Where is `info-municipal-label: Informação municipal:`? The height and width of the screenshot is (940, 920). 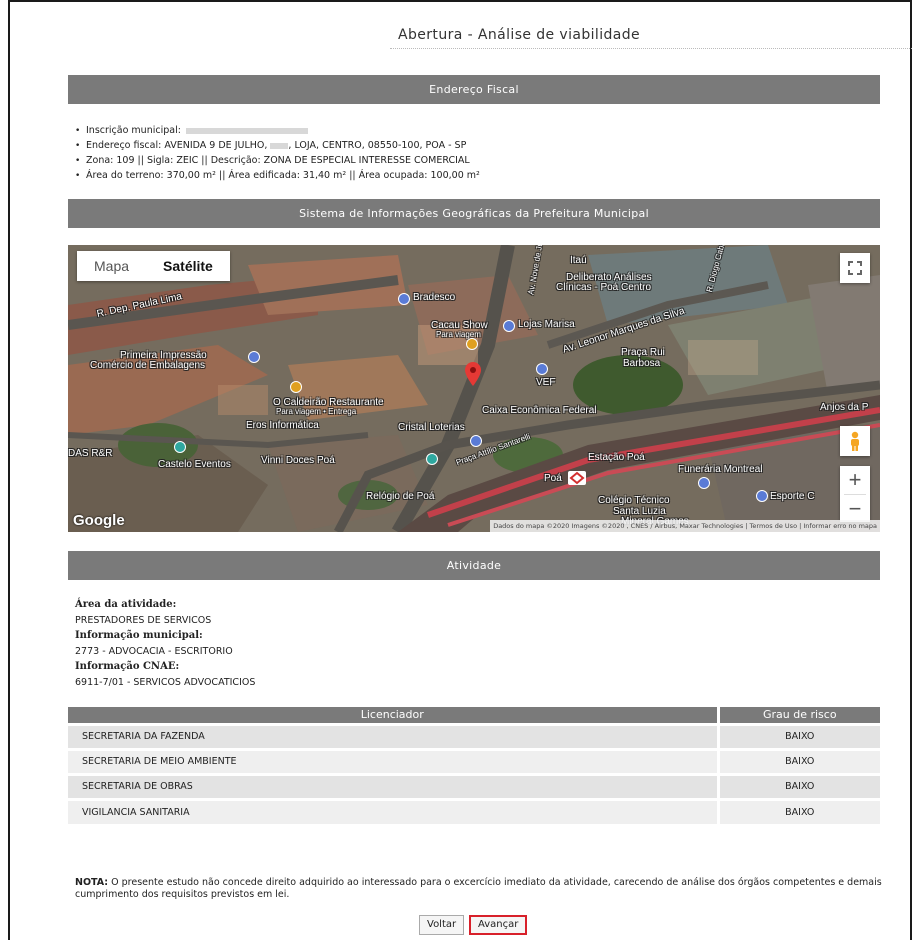 info-municipal-label: Informação municipal: is located at coordinates (139, 635).